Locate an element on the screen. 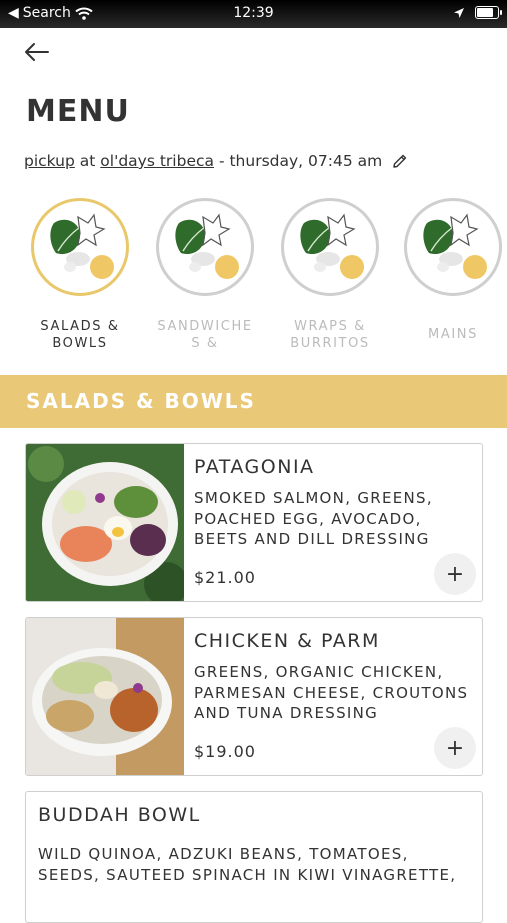 The image size is (507, 923). item-price: $21.00 is located at coordinates (225, 577).